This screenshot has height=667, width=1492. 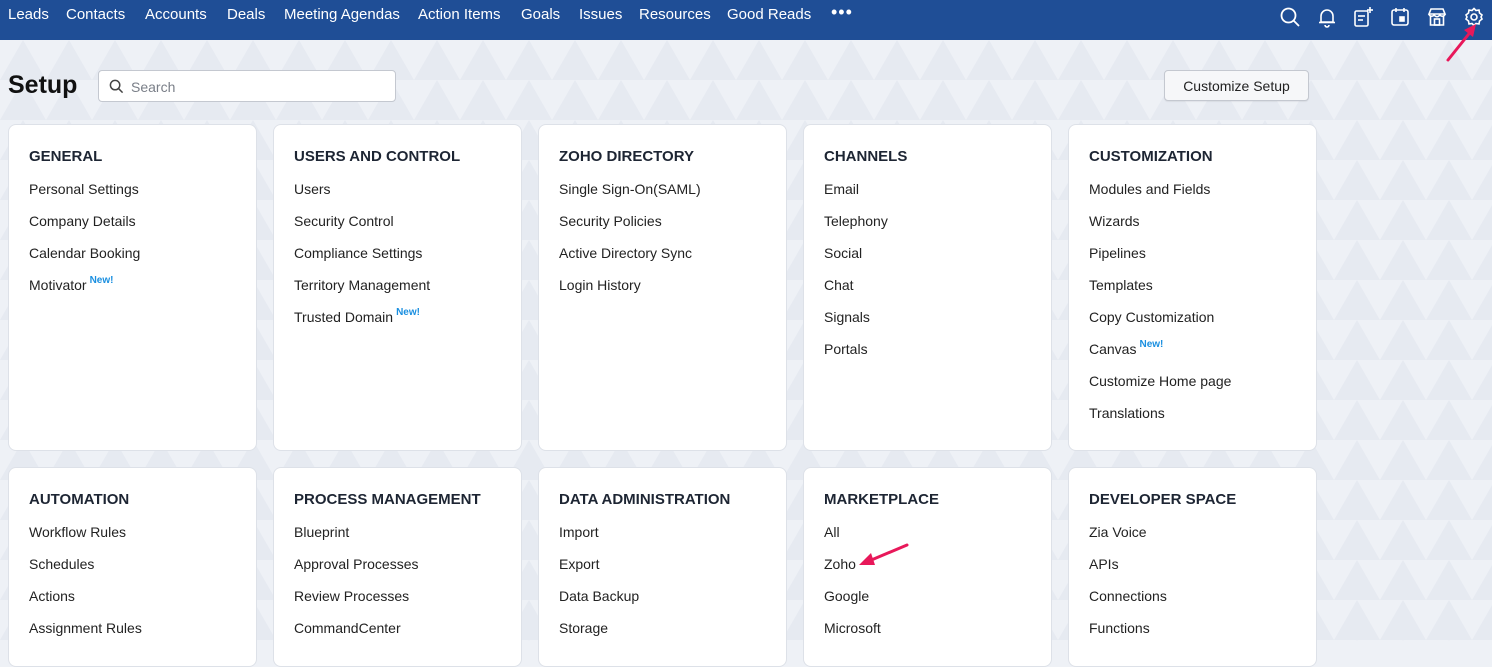 I want to click on card-title: PROCESS MANAGEMENT, so click(x=387, y=499).